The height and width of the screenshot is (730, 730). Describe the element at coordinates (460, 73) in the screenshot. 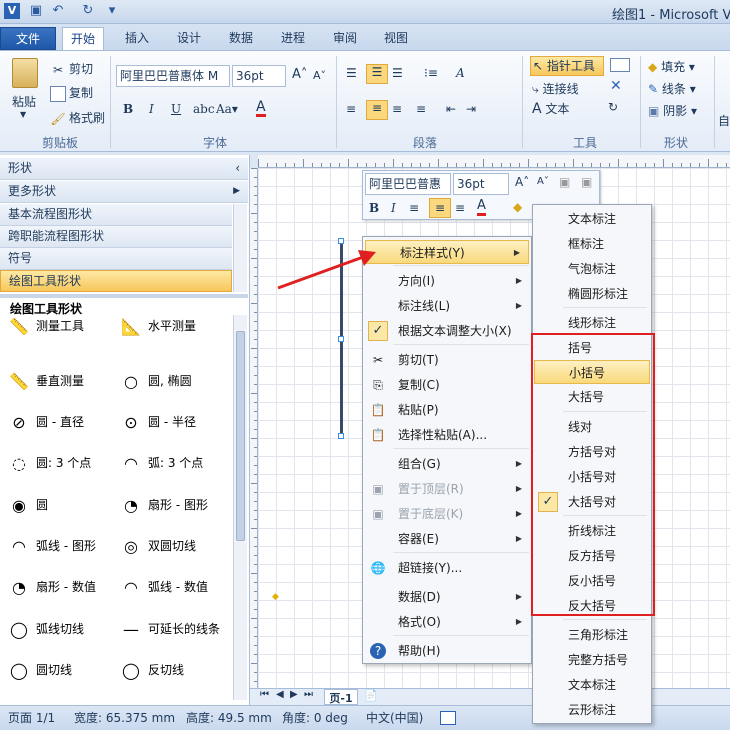

I see `text-direction-icon: A` at that location.